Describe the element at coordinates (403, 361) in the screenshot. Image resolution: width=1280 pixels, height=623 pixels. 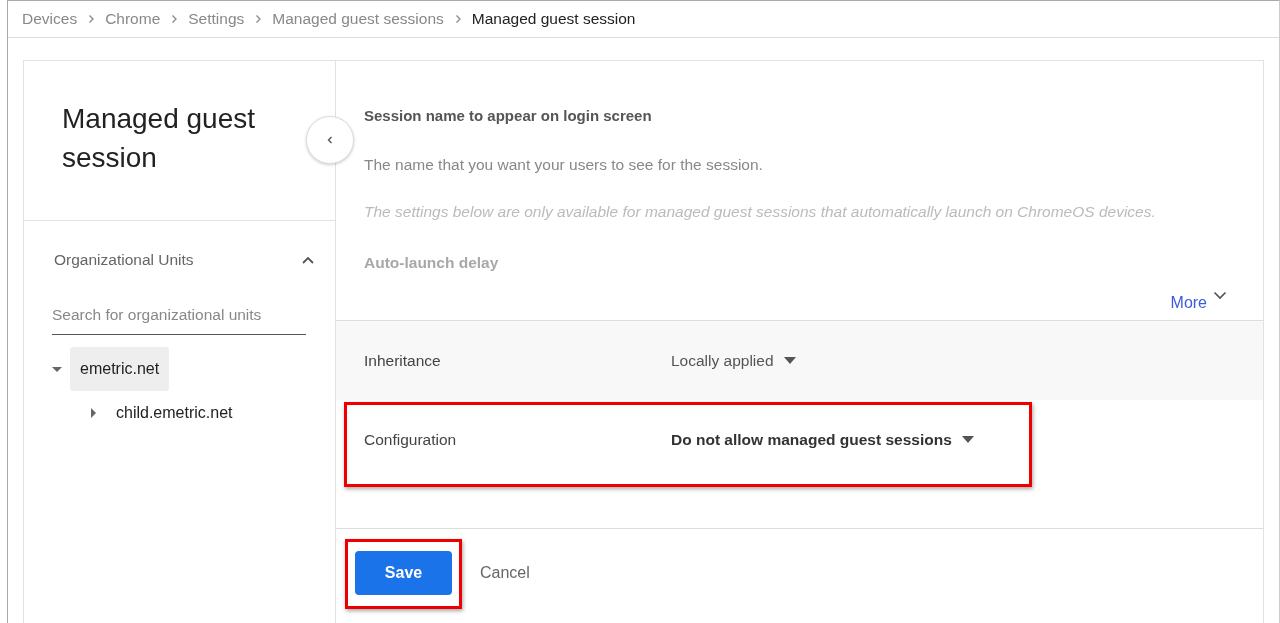
I see `setting-label: Inheritance` at that location.